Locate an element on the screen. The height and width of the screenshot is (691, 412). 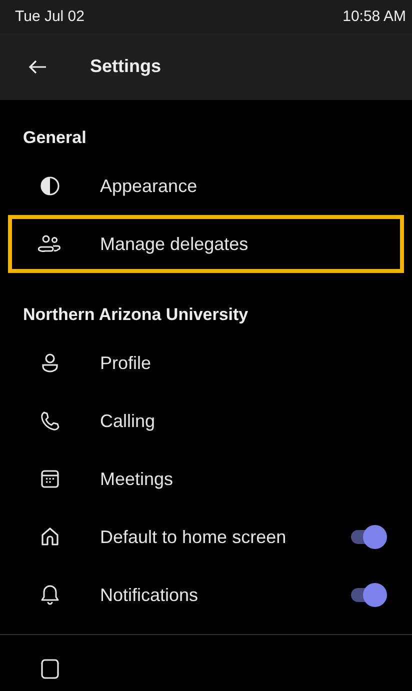
device-icon is located at coordinates (50, 669).